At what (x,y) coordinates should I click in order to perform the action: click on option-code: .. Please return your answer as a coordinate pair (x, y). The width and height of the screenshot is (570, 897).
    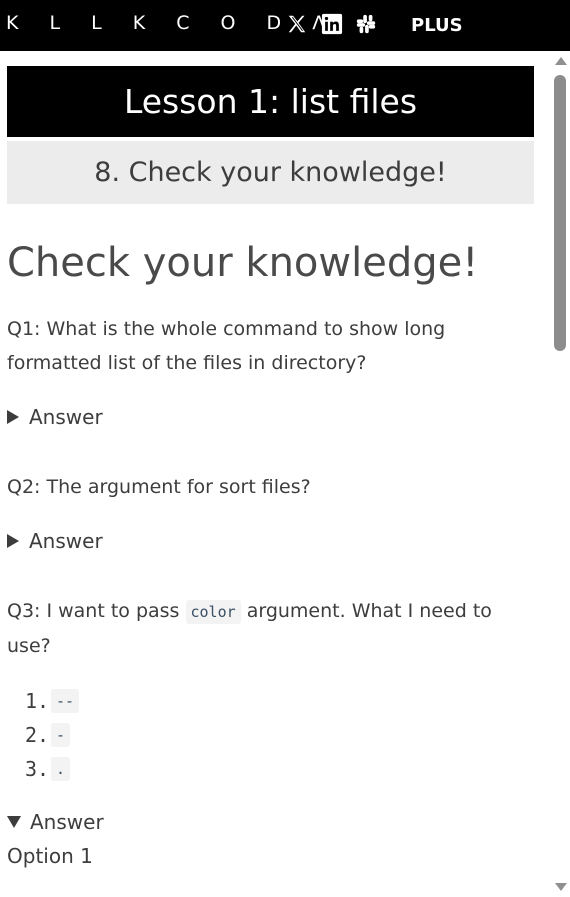
    Looking at the image, I should click on (61, 769).